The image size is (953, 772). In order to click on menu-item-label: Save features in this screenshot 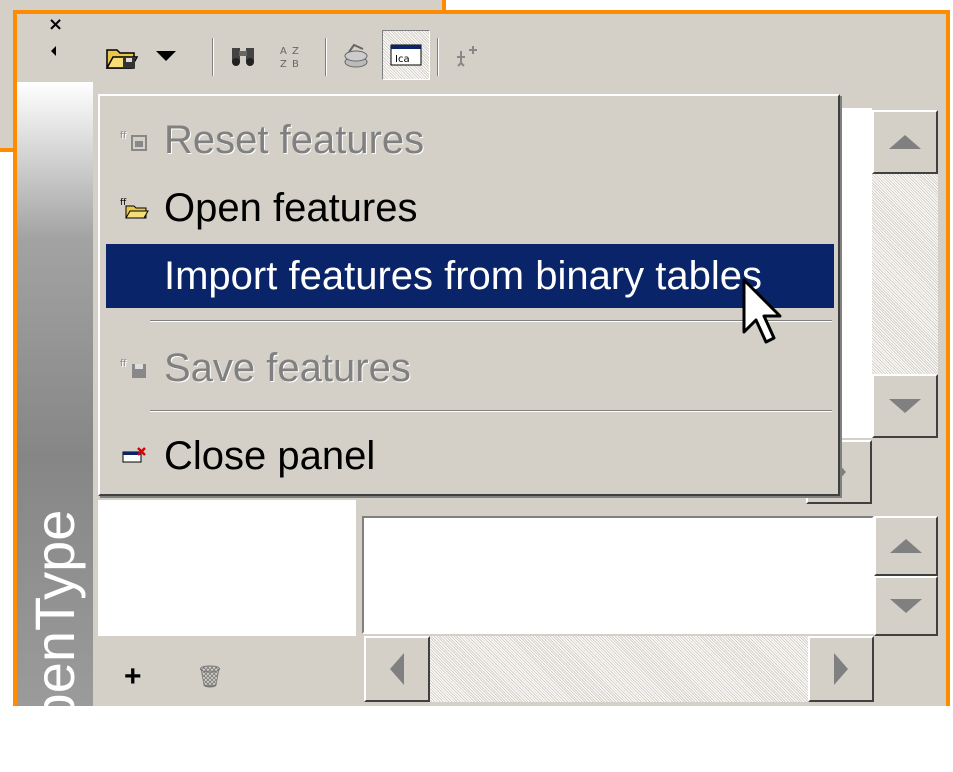, I will do `click(287, 367)`.